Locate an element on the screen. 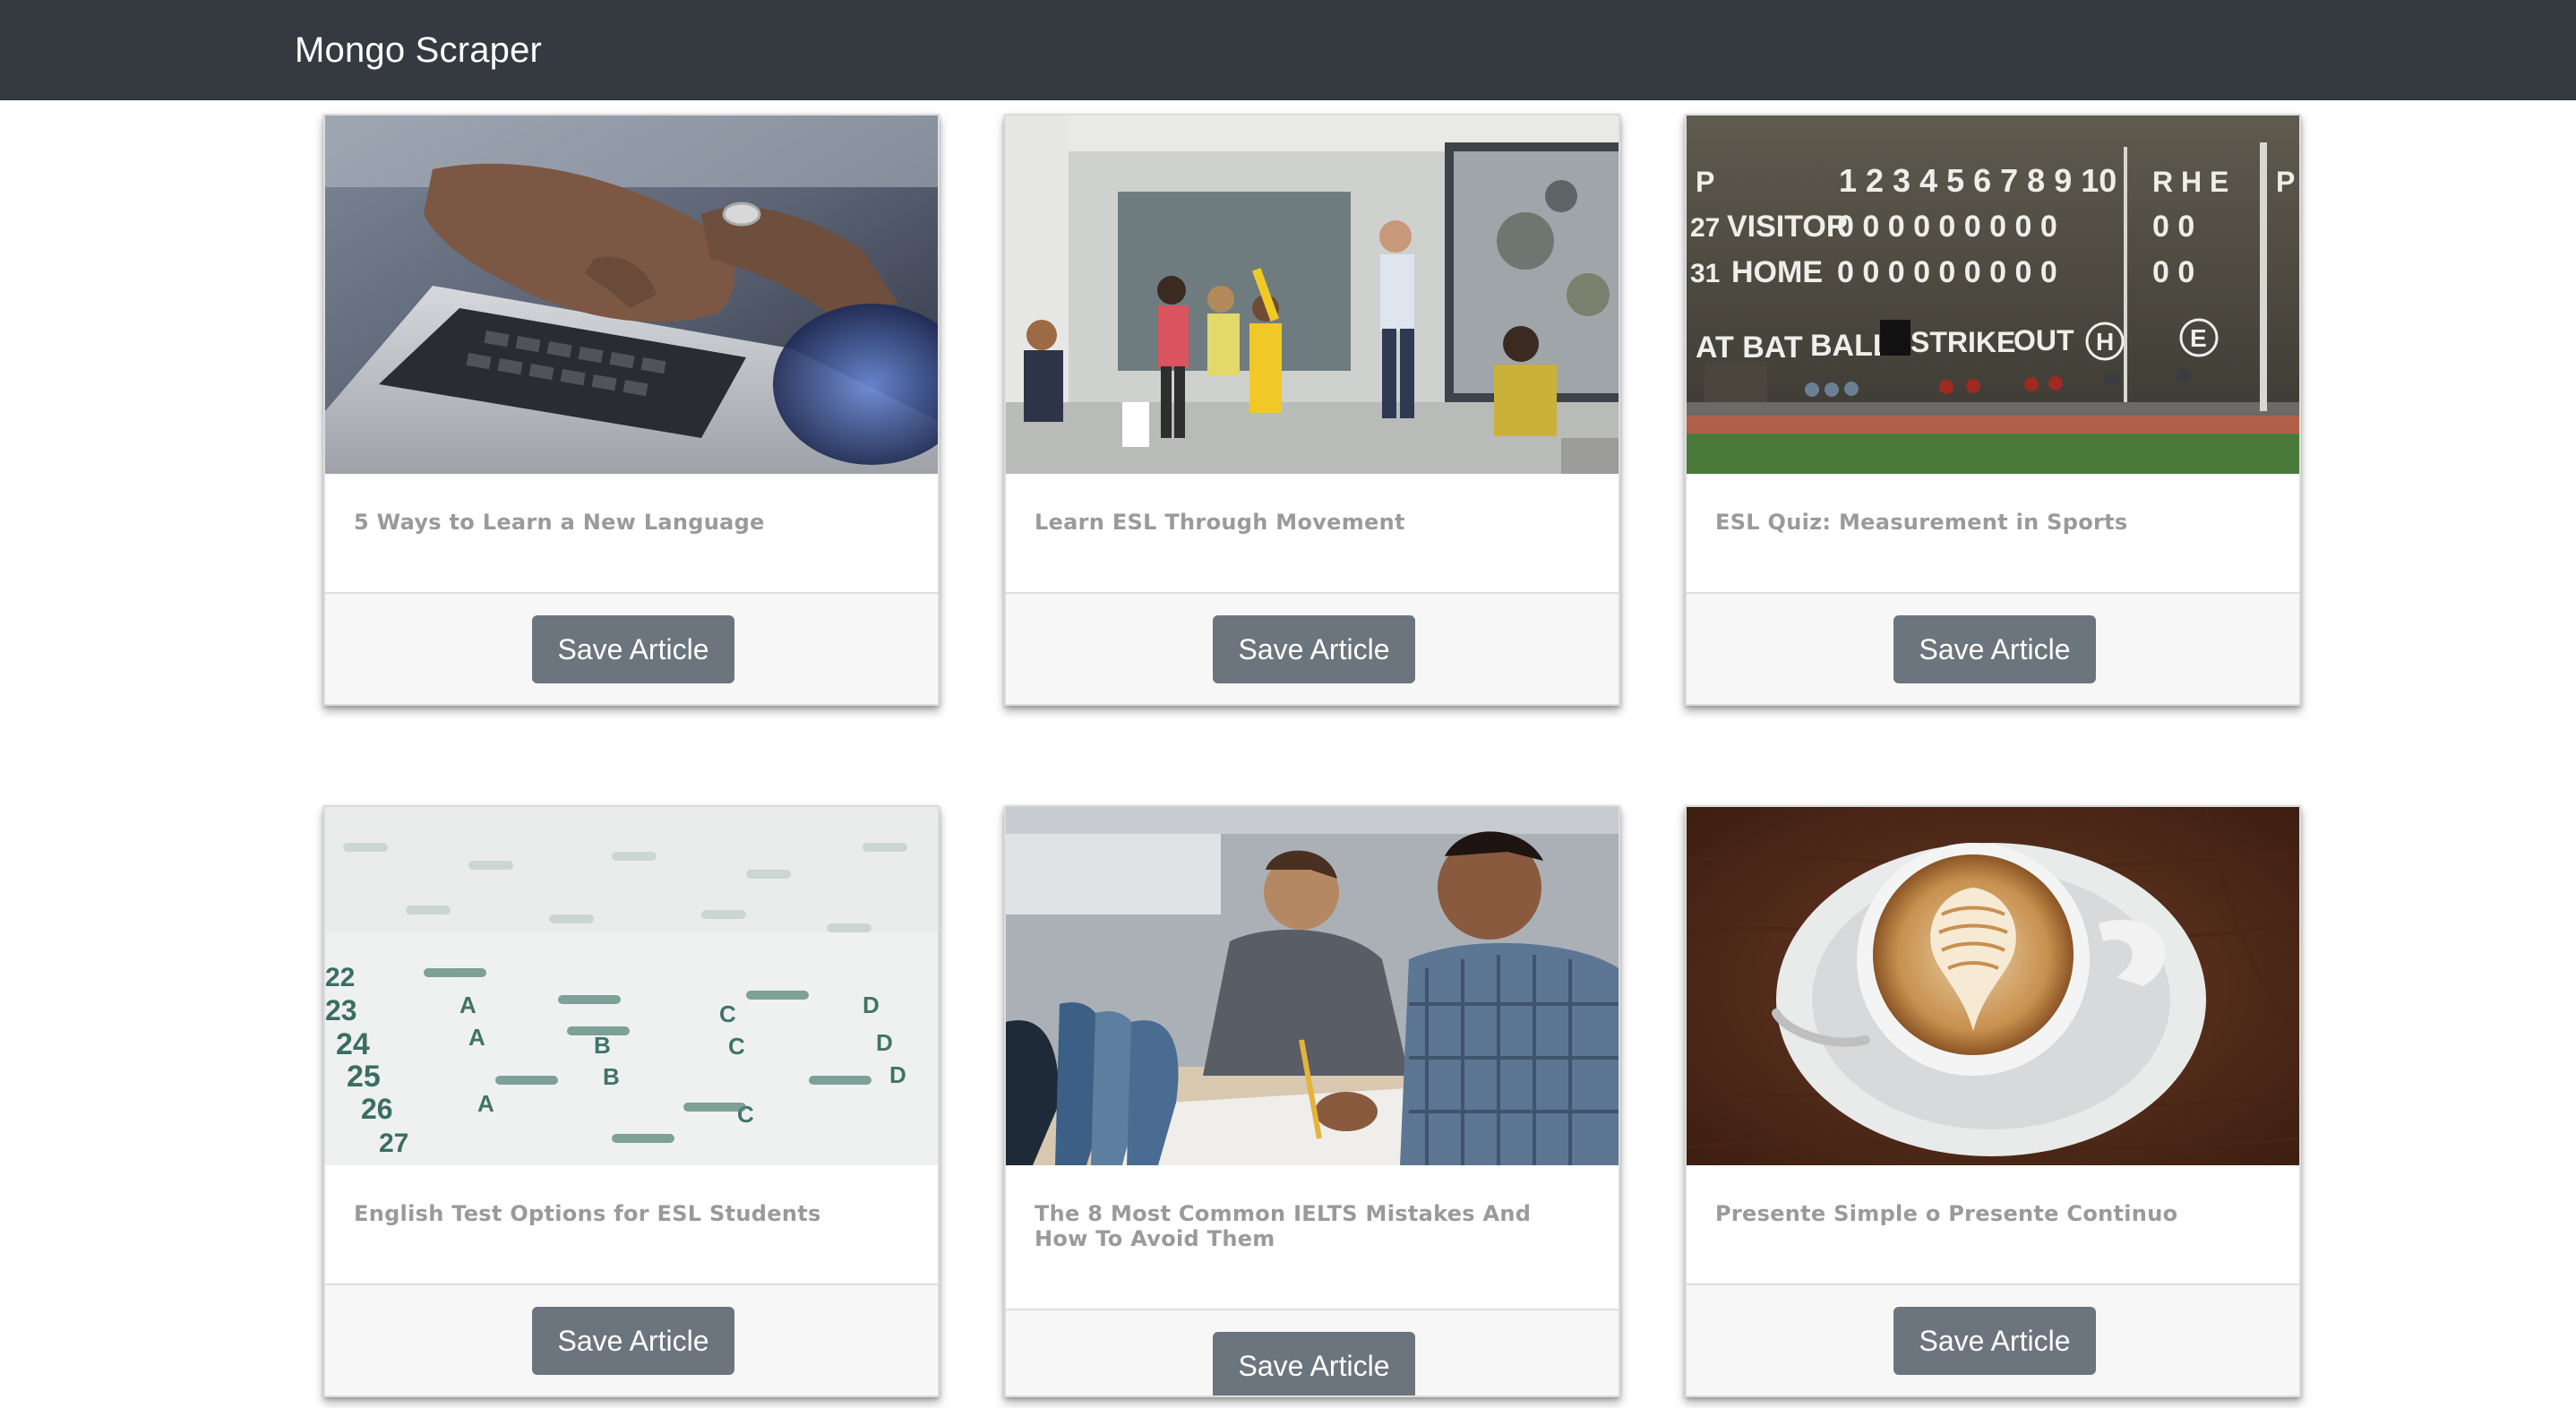  article-title: English Test Options for ESL Students is located at coordinates (631, 1213).